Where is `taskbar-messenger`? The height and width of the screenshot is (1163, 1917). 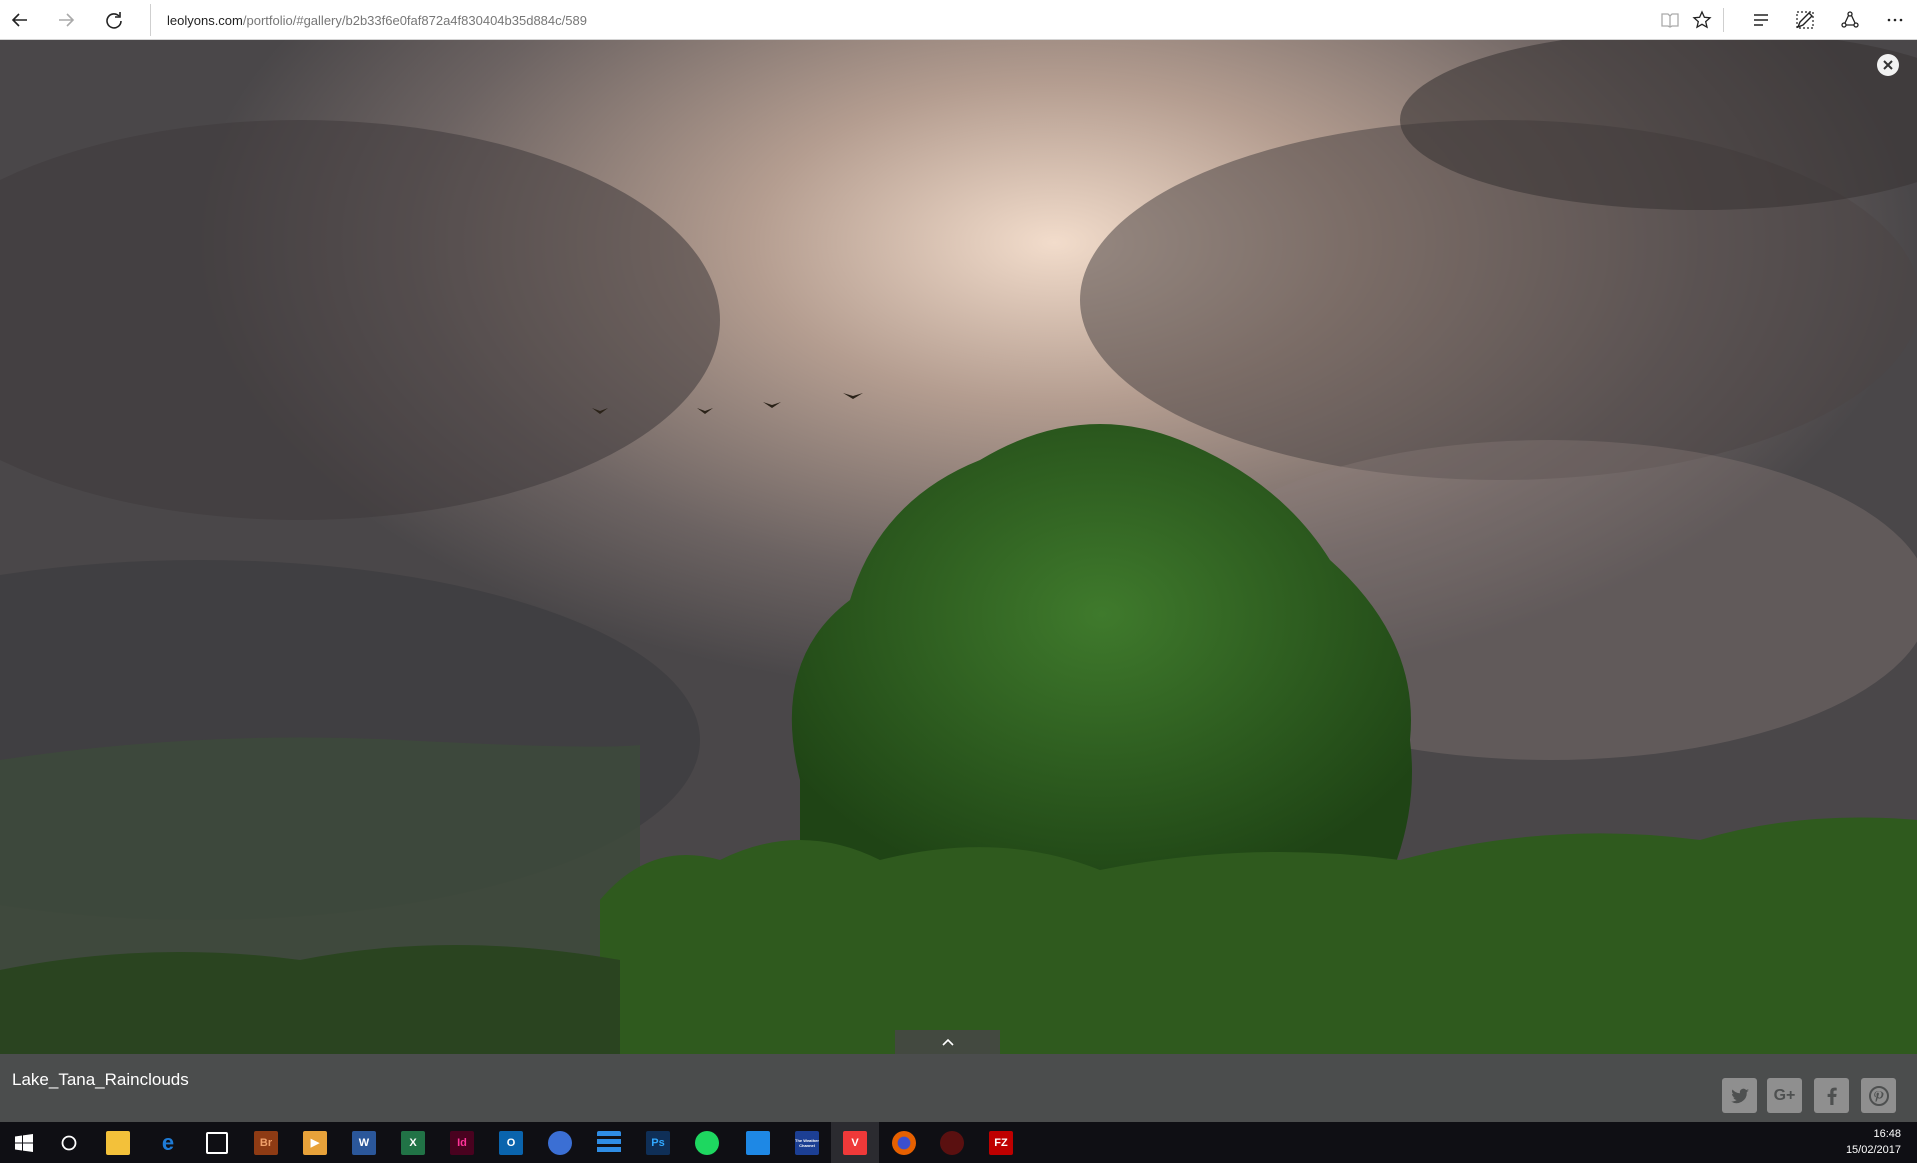 taskbar-messenger is located at coordinates (758, 1142).